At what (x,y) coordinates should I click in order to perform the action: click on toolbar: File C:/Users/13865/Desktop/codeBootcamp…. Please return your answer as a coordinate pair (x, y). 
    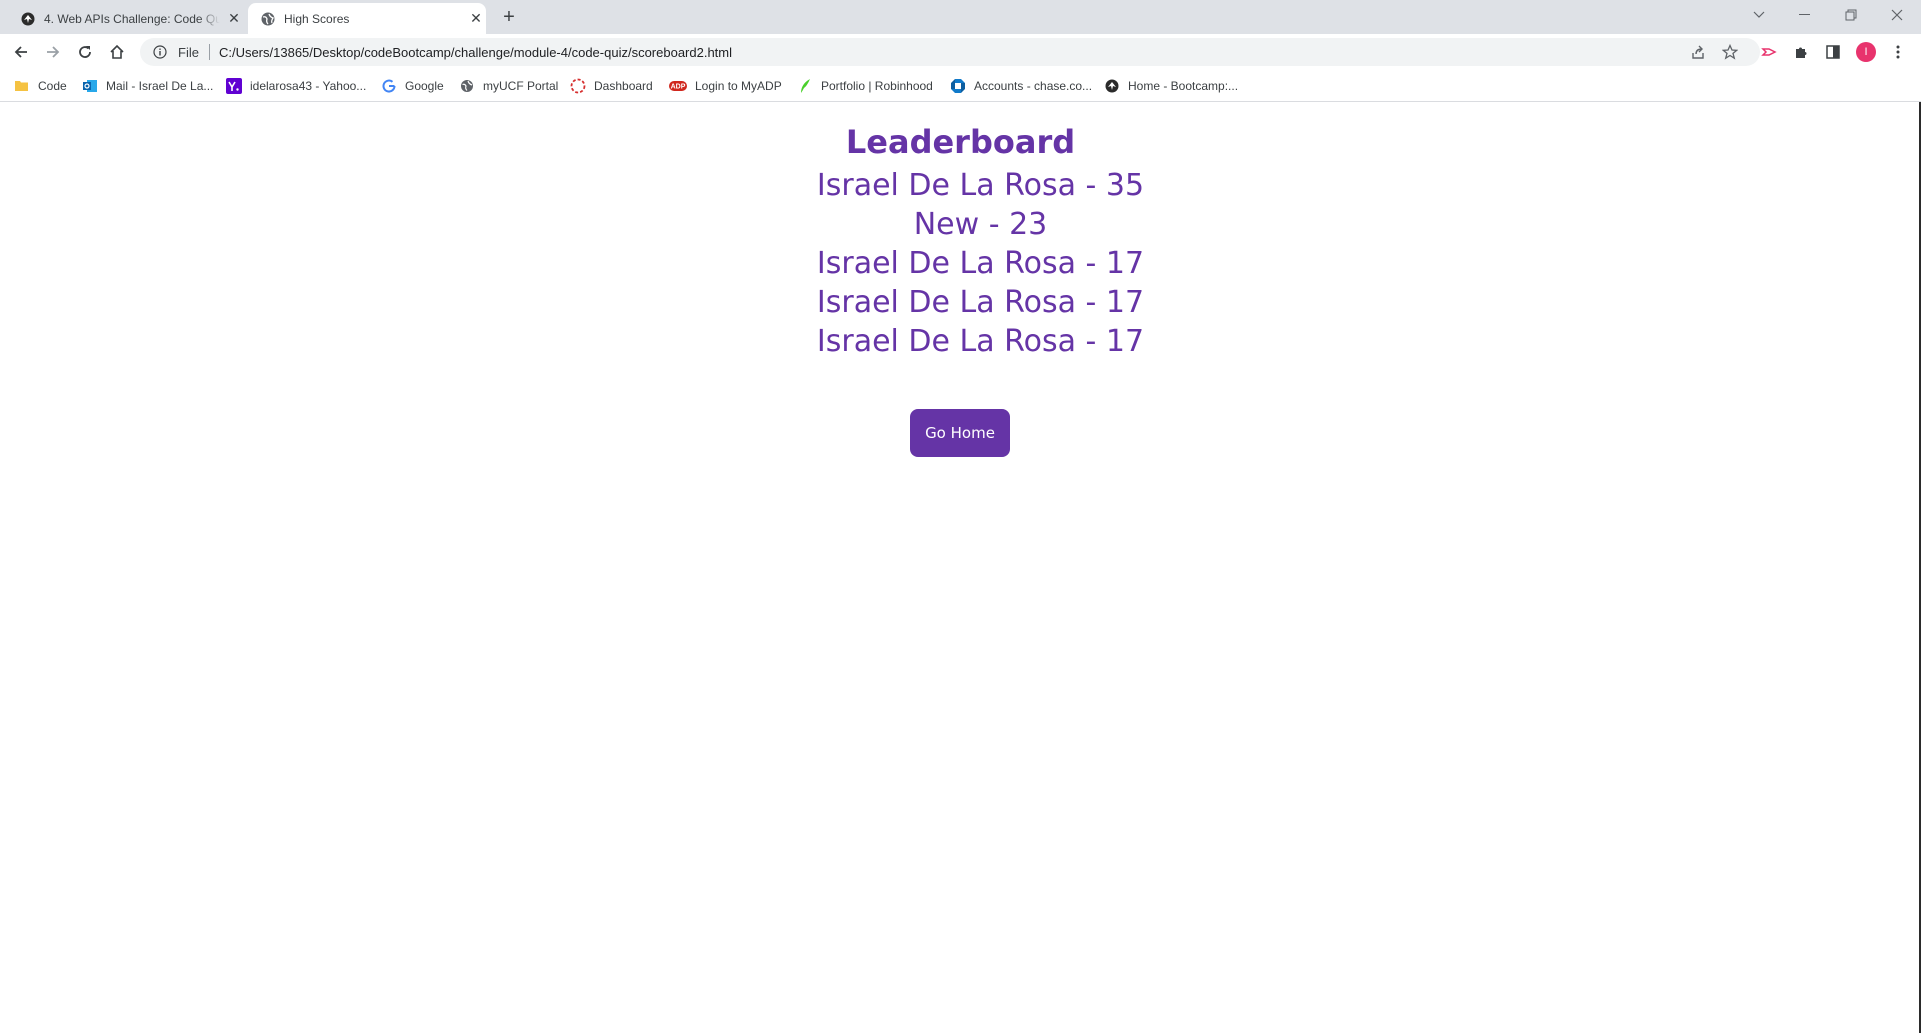
    Looking at the image, I should click on (960, 52).